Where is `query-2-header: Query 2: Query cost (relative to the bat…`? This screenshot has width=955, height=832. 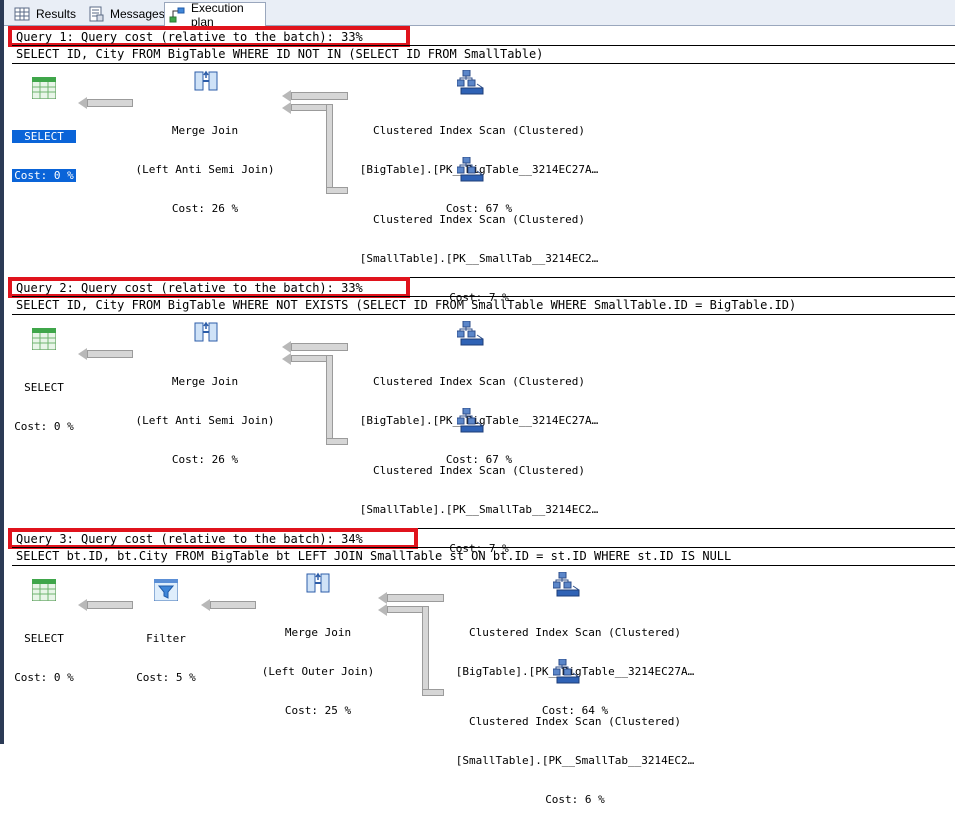 query-2-header: Query 2: Query cost (relative to the bat… is located at coordinates (189, 288).